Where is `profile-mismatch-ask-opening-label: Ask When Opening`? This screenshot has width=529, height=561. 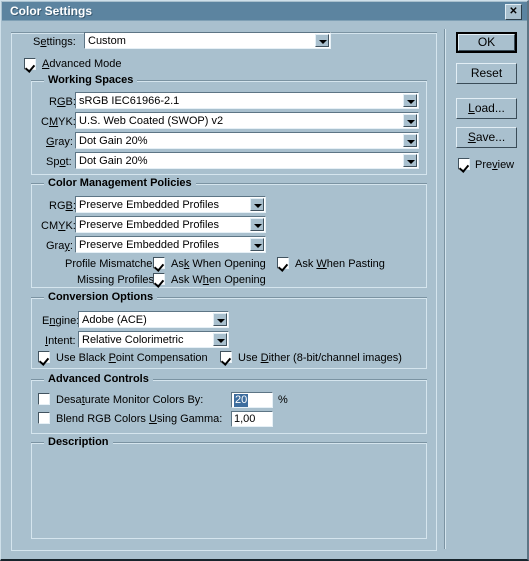
profile-mismatch-ask-opening-label: Ask When Opening is located at coordinates (218, 264).